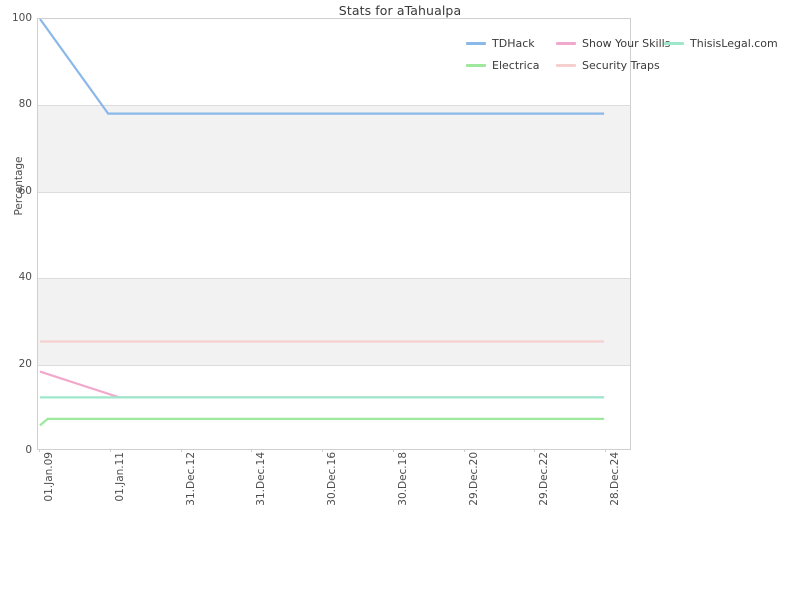 This screenshot has width=800, height=600. I want to click on legend-label: Electrica, so click(516, 65).